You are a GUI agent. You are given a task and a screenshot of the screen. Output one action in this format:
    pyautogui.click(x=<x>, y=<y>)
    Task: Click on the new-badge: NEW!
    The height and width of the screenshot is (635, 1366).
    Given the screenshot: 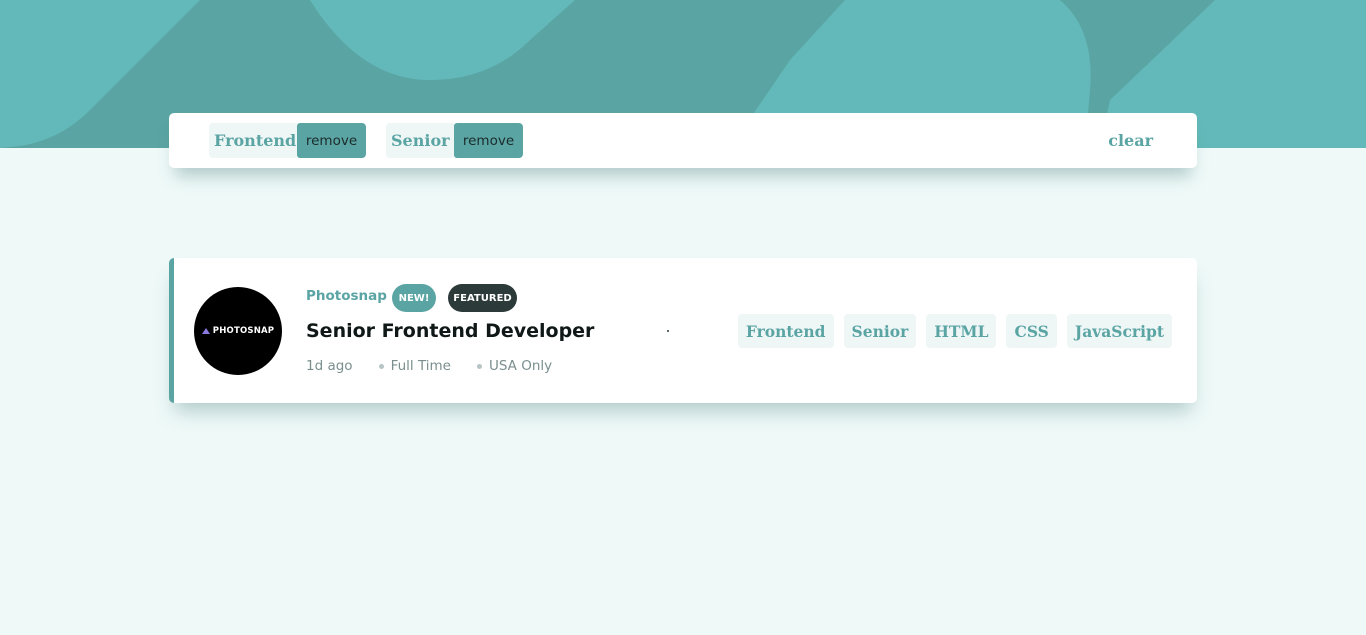 What is the action you would take?
    pyautogui.click(x=414, y=298)
    